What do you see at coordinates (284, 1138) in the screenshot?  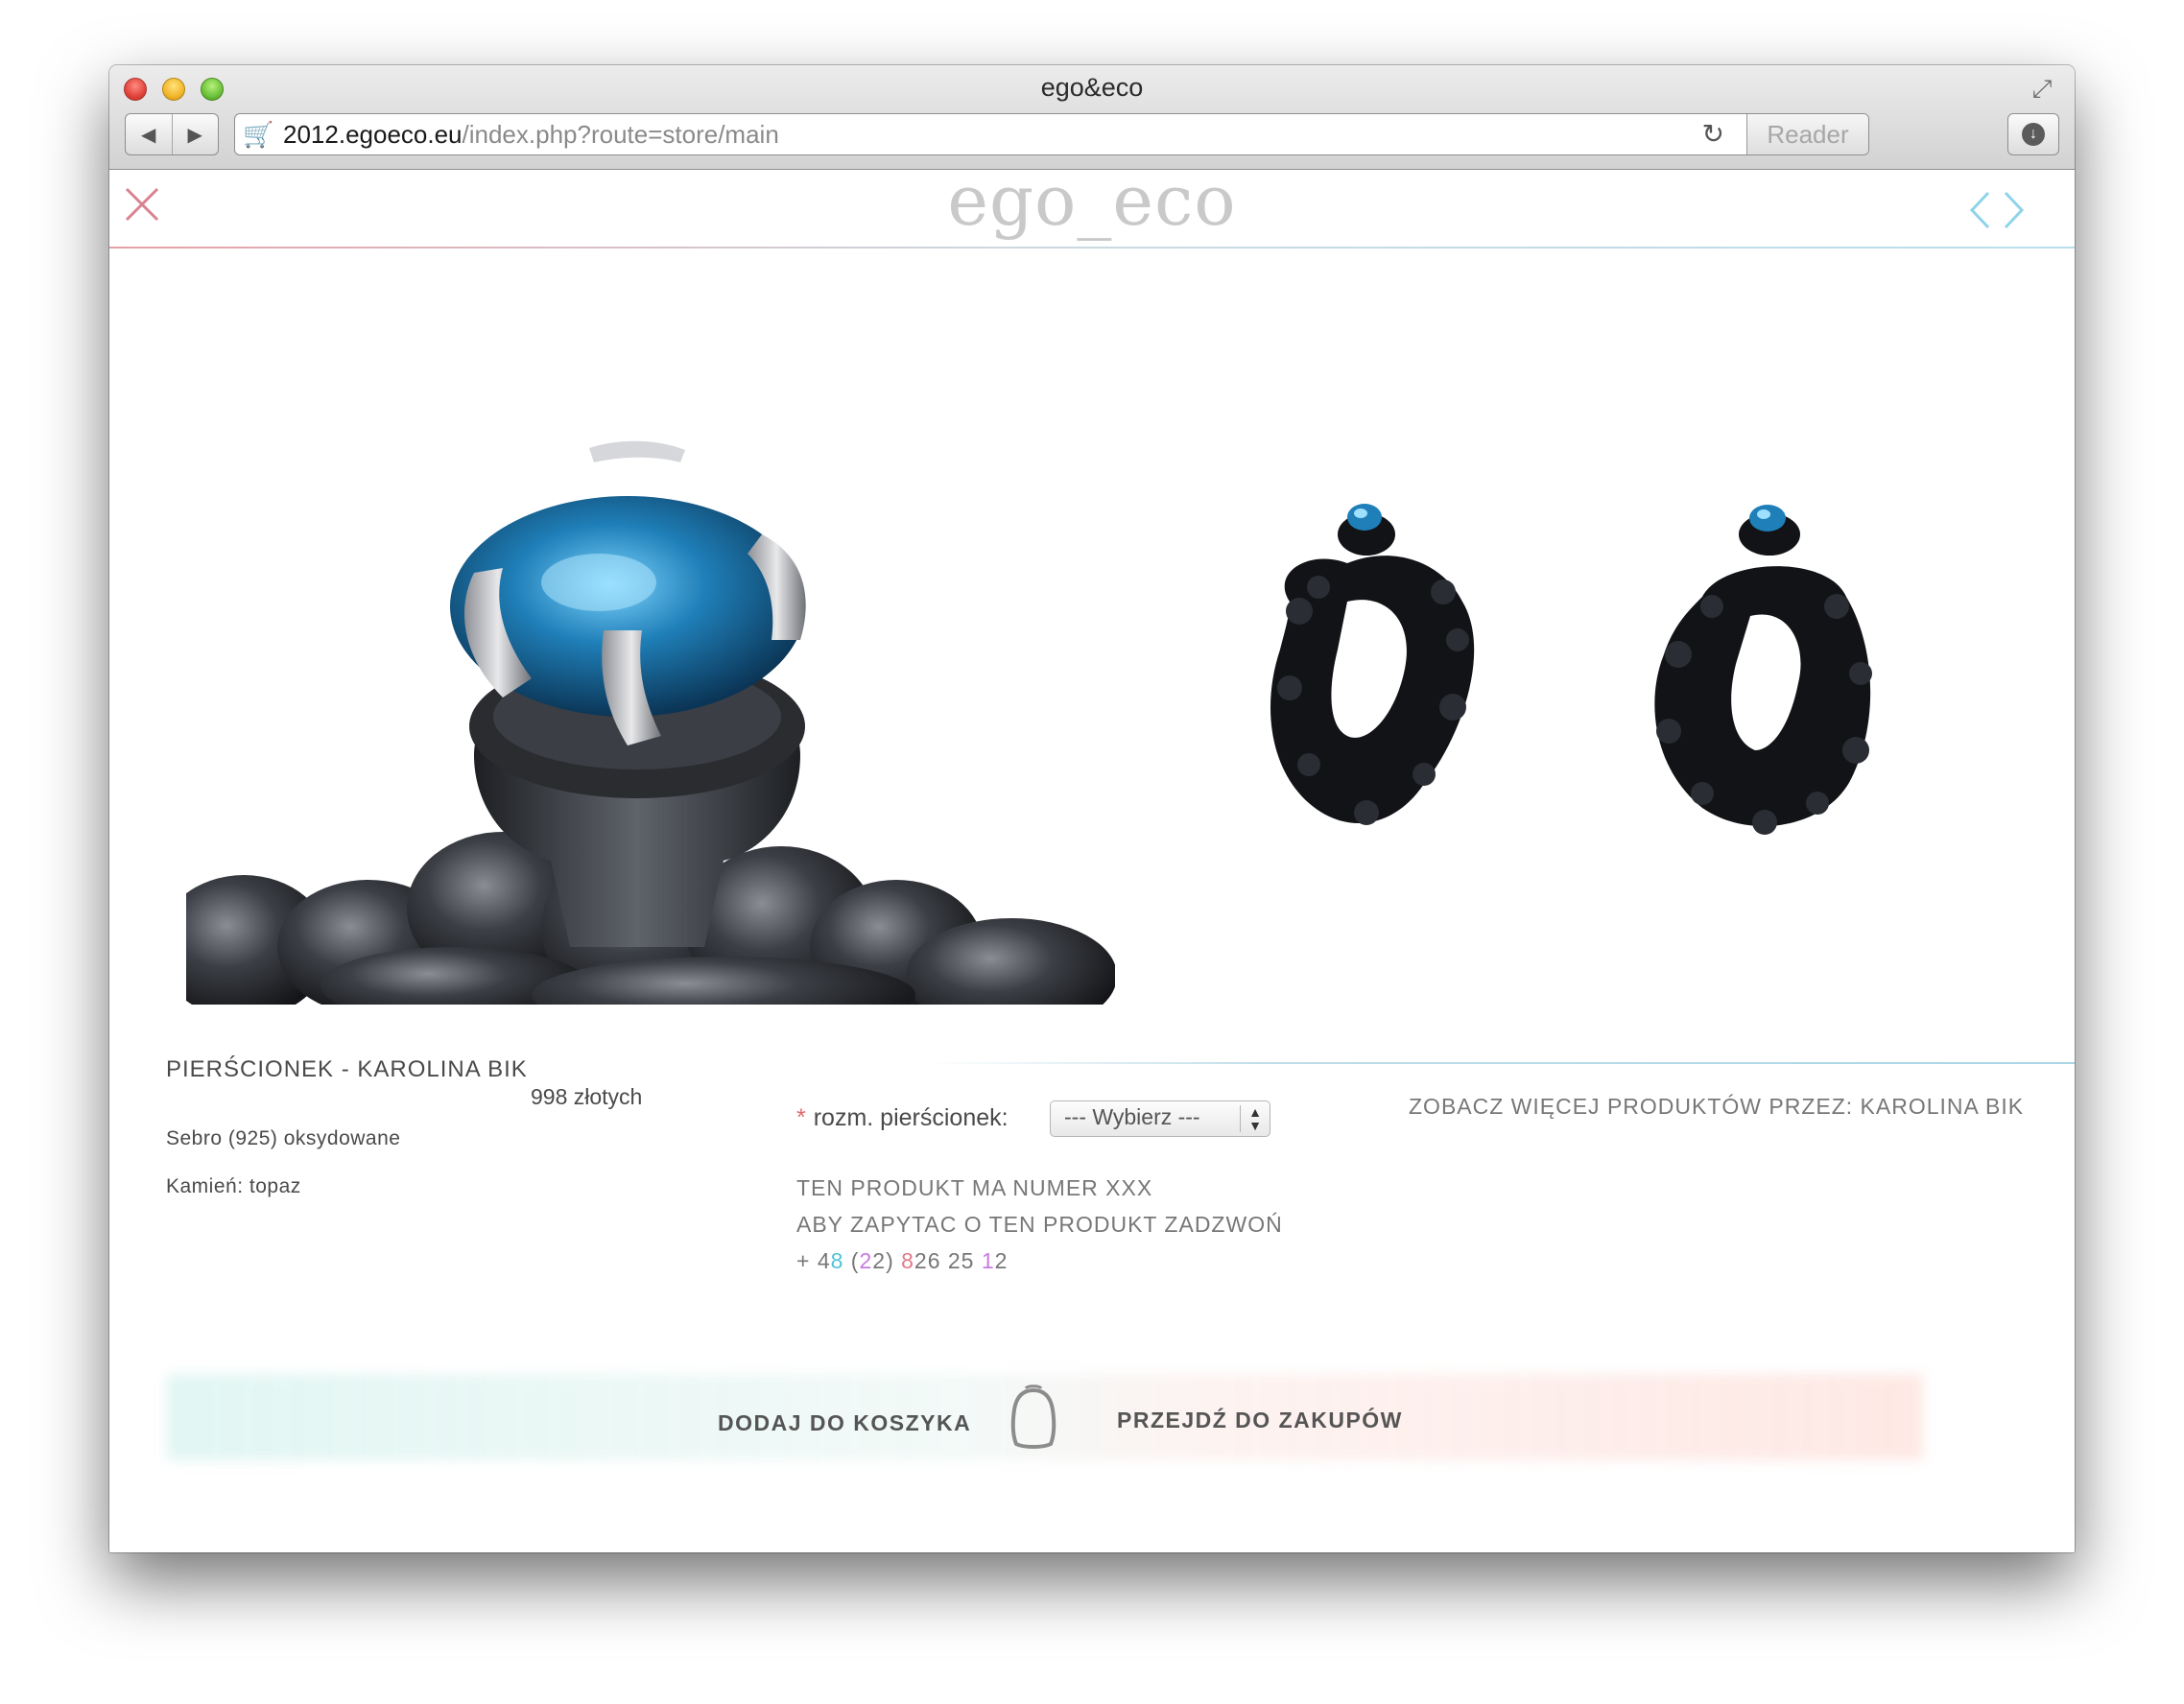 I see `product-material: Sebro (925) oksydowane` at bounding box center [284, 1138].